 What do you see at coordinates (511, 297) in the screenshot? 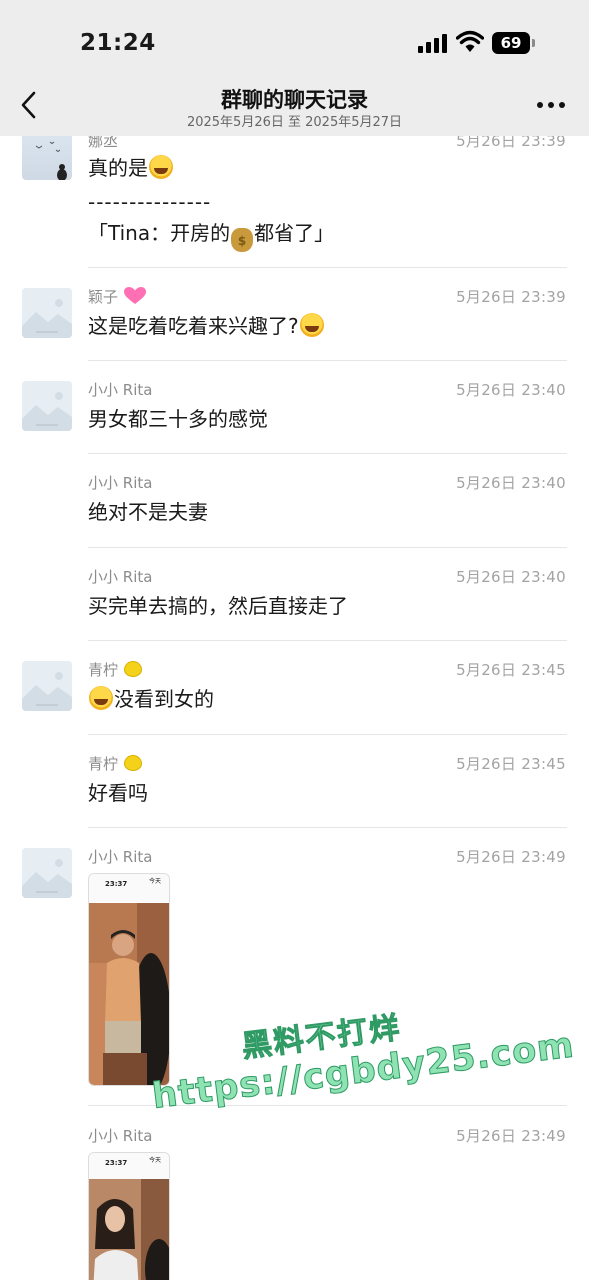
I see `message-time: 5月26日 23:39` at bounding box center [511, 297].